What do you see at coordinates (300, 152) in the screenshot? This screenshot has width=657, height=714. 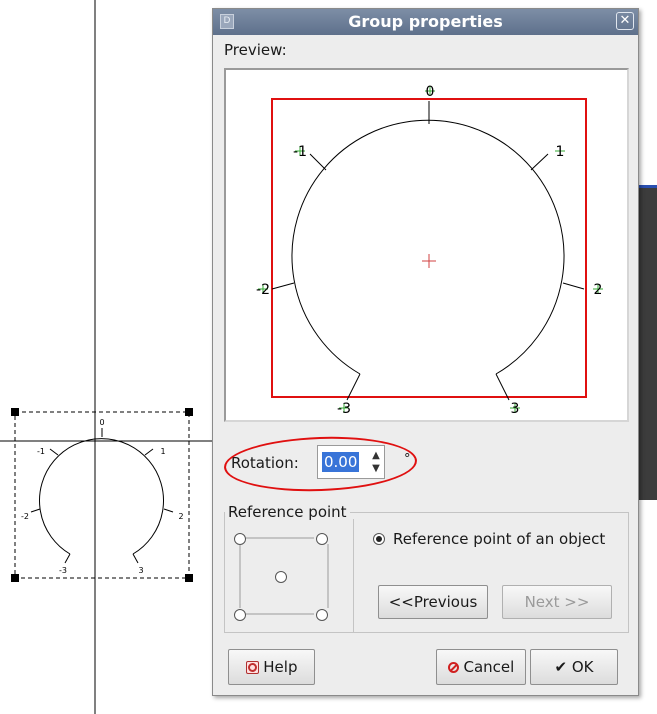 I see `preview-label-minus-1: -1` at bounding box center [300, 152].